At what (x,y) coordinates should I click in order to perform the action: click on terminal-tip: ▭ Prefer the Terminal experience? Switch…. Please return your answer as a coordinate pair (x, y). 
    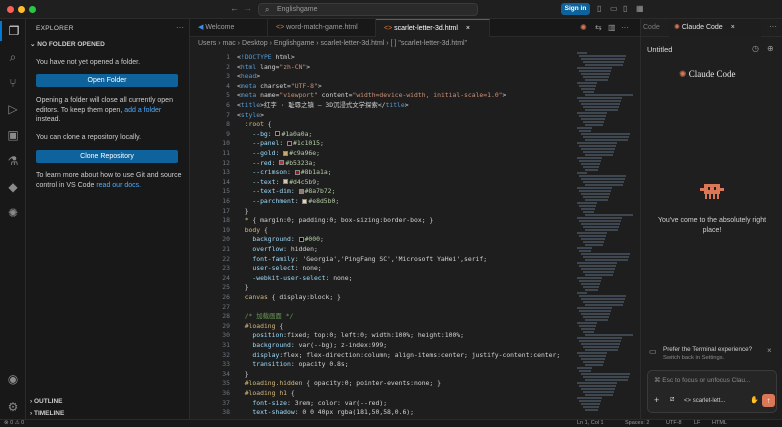
    Looking at the image, I should click on (712, 355).